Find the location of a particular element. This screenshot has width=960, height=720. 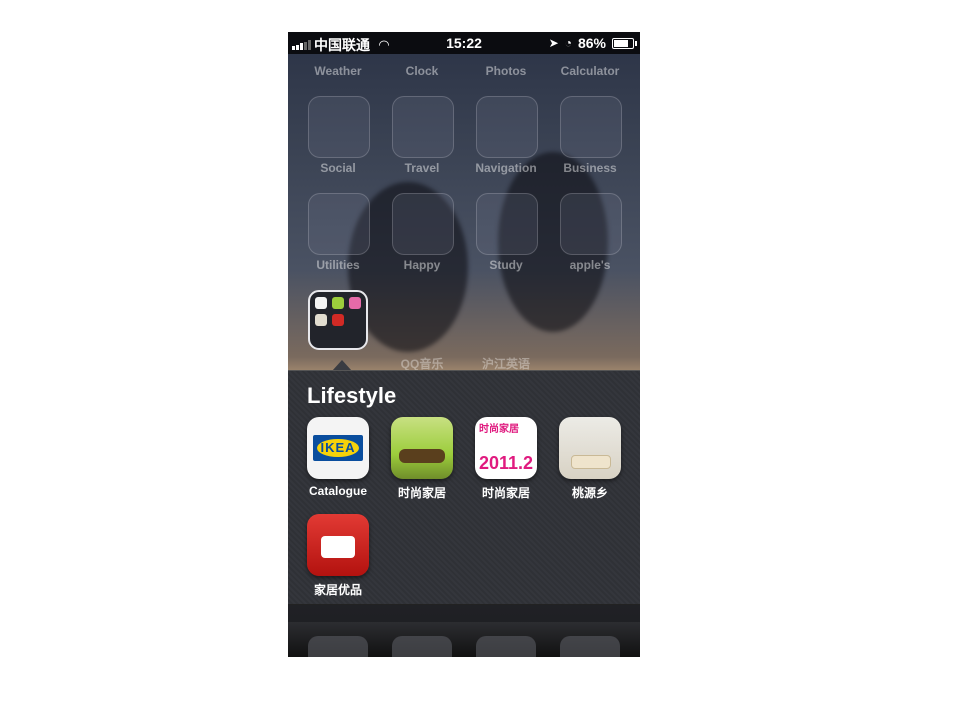

mini-living-room-icon is located at coordinates (321, 320).